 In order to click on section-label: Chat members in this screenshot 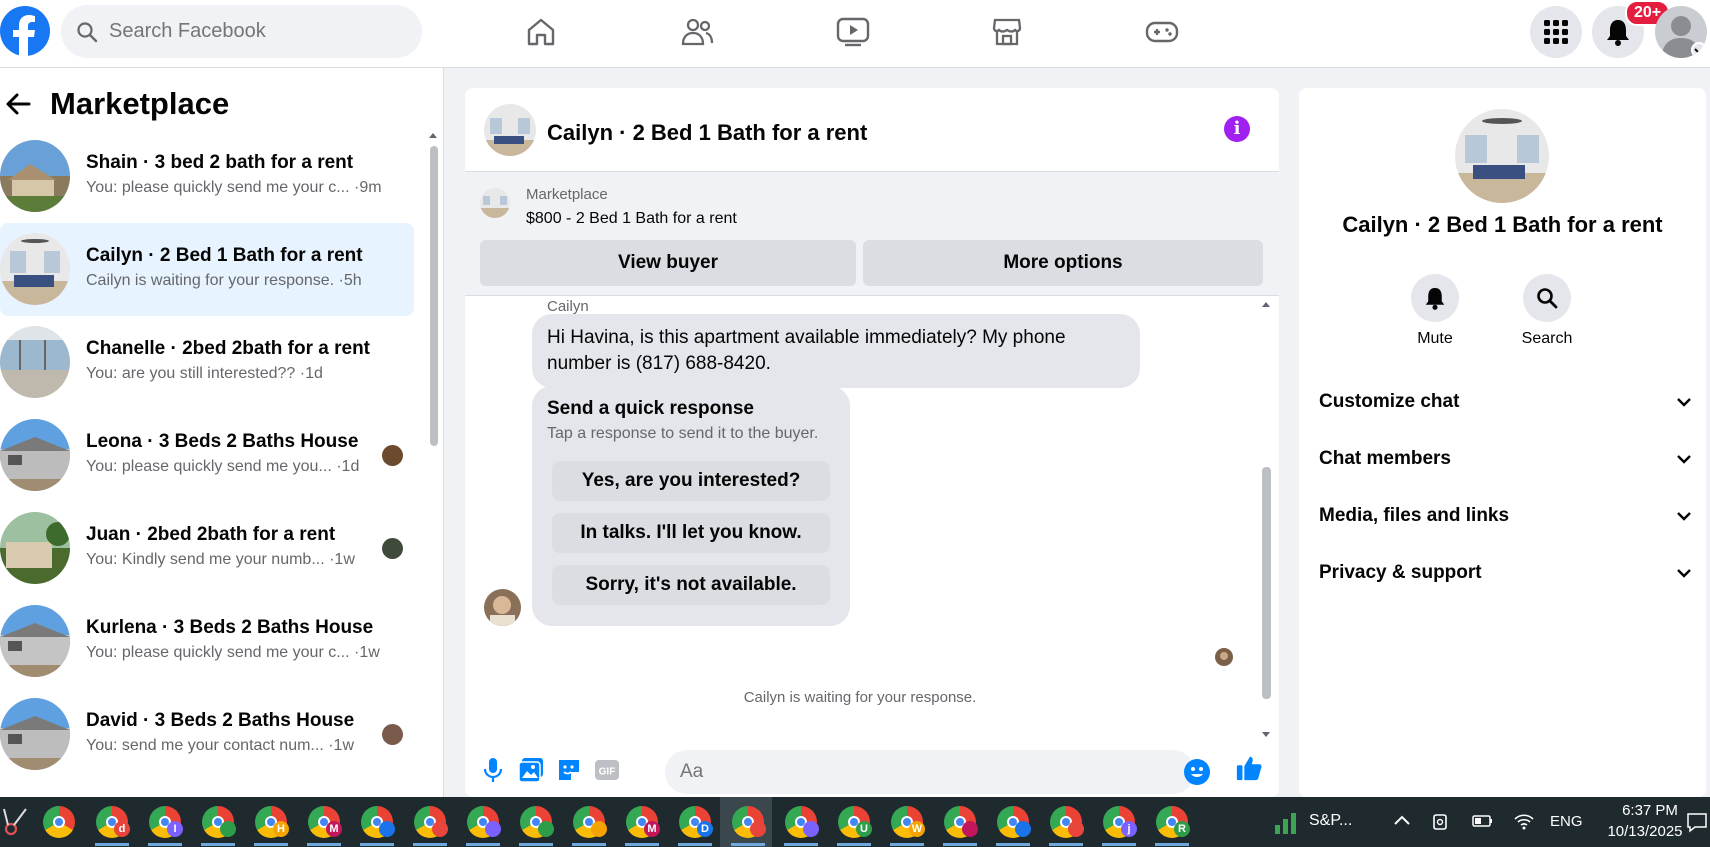, I will do `click(1385, 458)`.